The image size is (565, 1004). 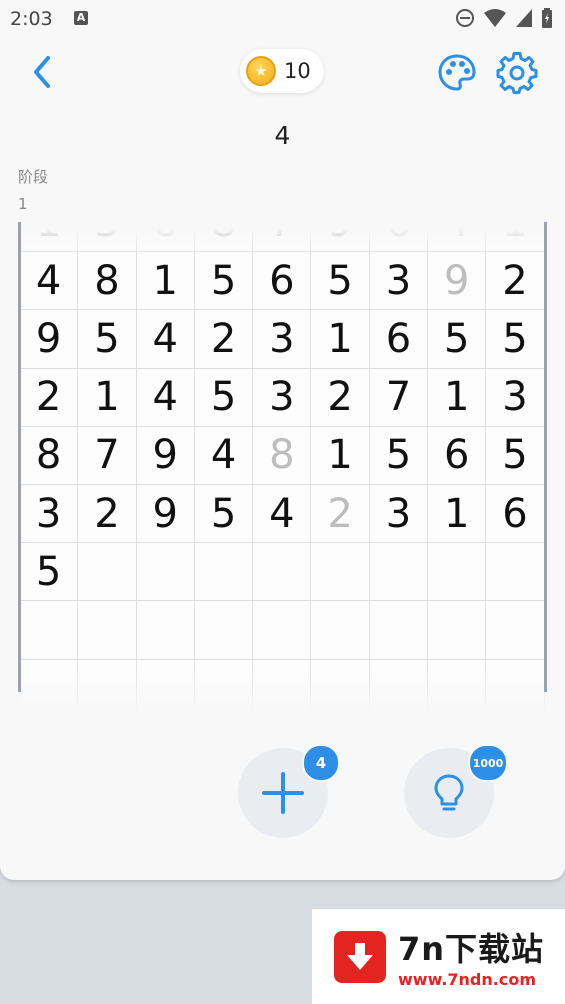 I want to click on watermark-url: www.7ndn.com, so click(x=467, y=979).